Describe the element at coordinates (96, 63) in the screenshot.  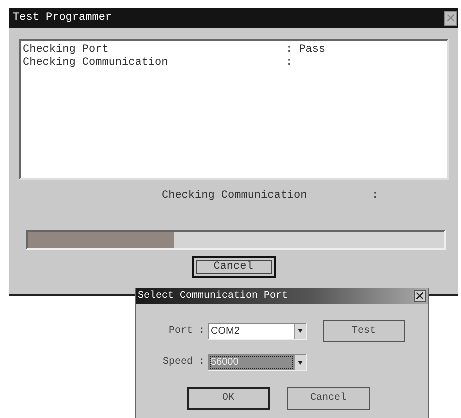
I see `log-label: Checking Communication` at that location.